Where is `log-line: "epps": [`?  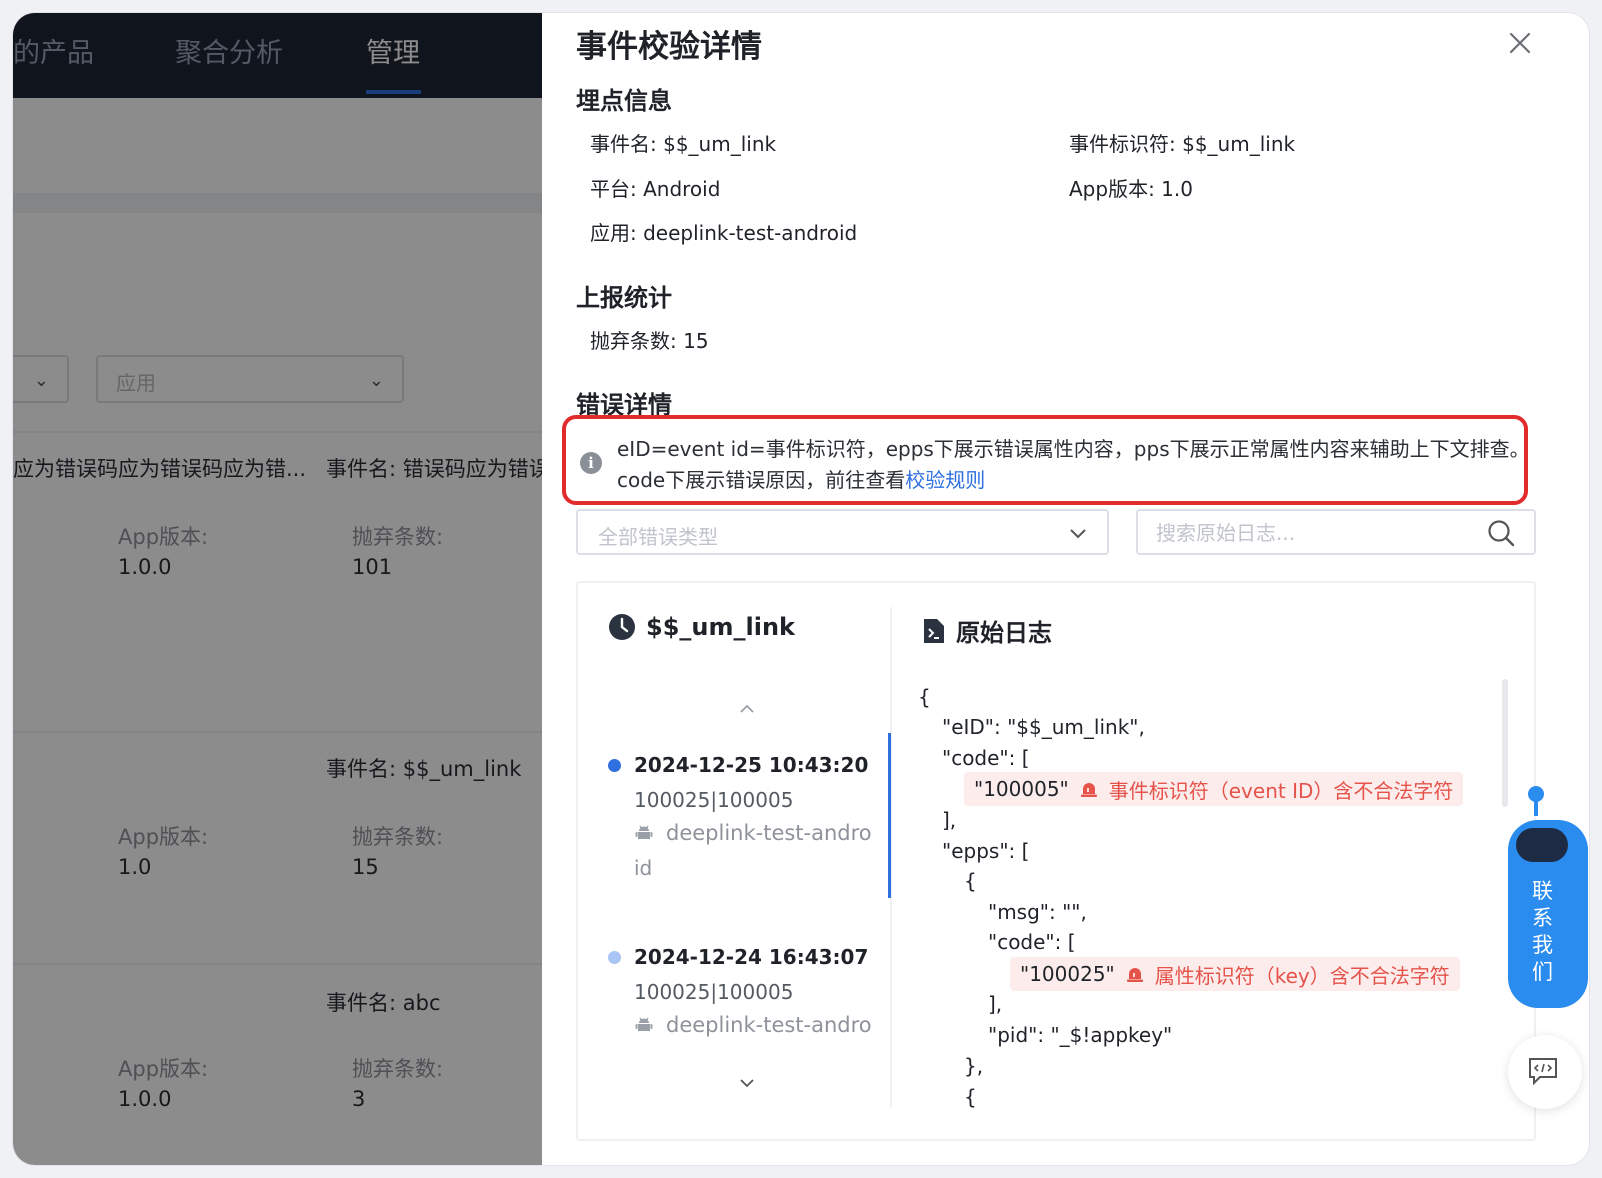 log-line: "epps": [ is located at coordinates (986, 851).